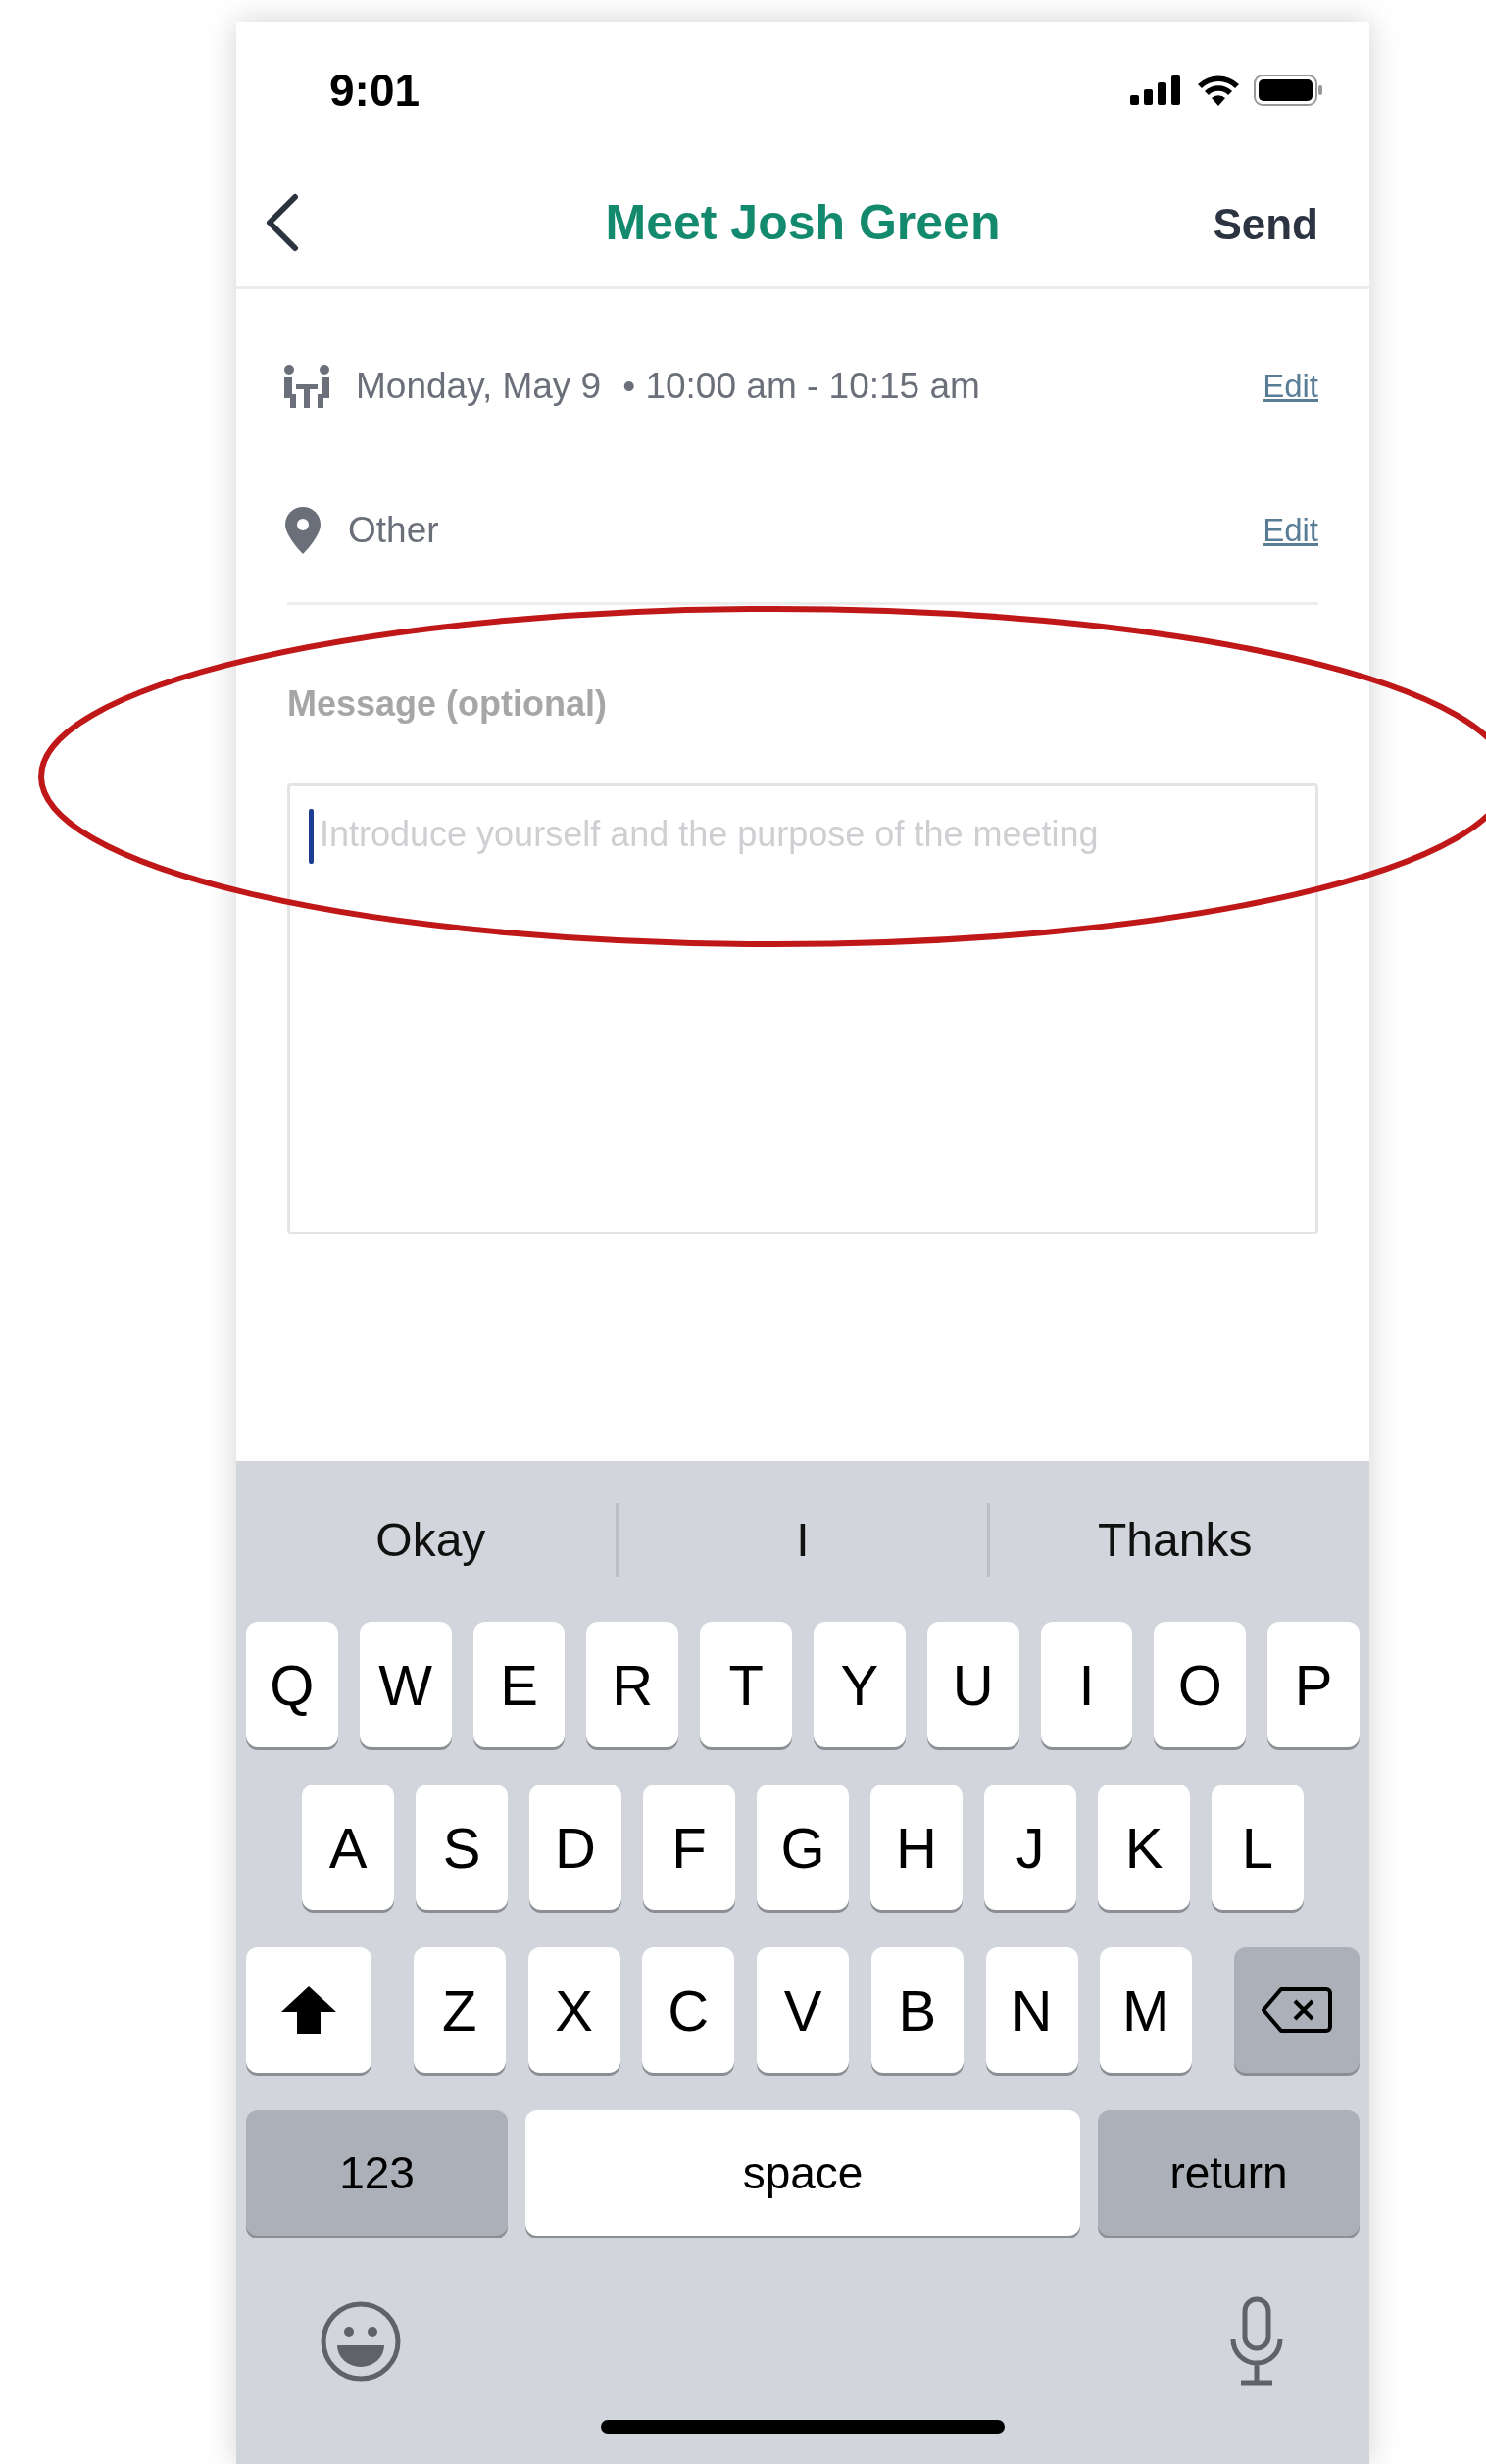  What do you see at coordinates (1265, 224) in the screenshot?
I see `send-button: Send` at bounding box center [1265, 224].